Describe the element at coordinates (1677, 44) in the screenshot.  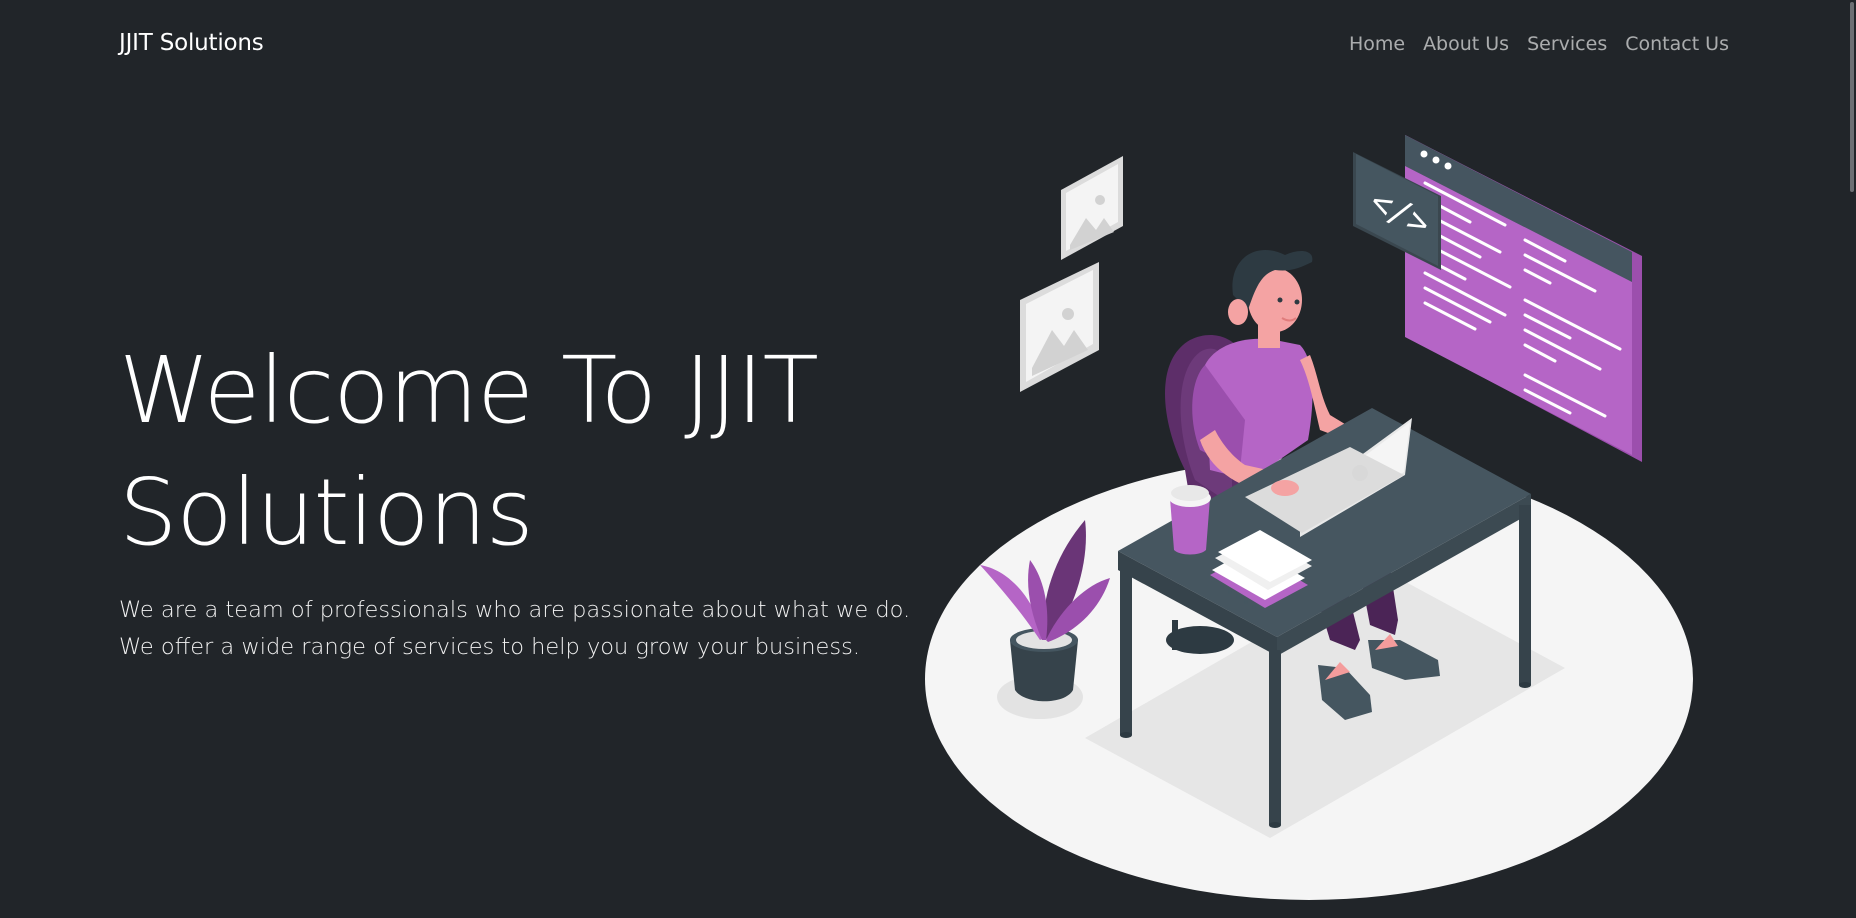
I see `nav-link-contact-us: Contact Us` at that location.